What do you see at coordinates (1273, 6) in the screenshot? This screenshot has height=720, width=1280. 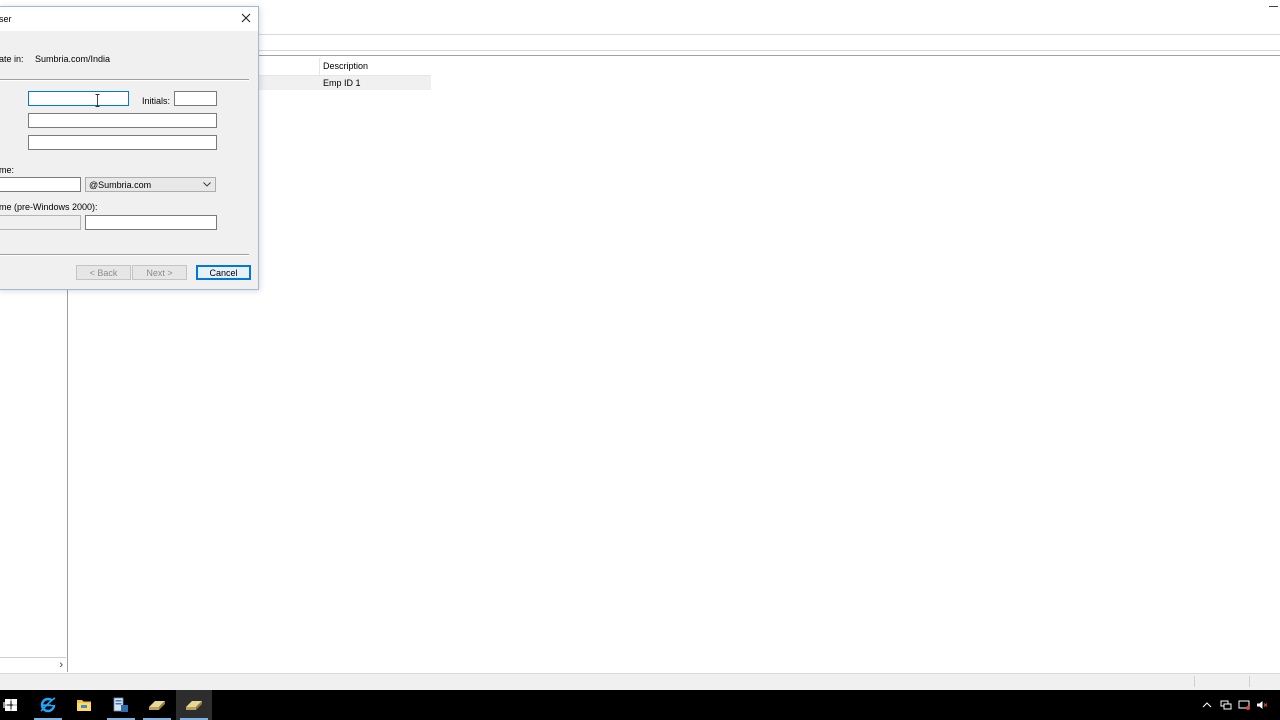 I see `minimize-icon` at bounding box center [1273, 6].